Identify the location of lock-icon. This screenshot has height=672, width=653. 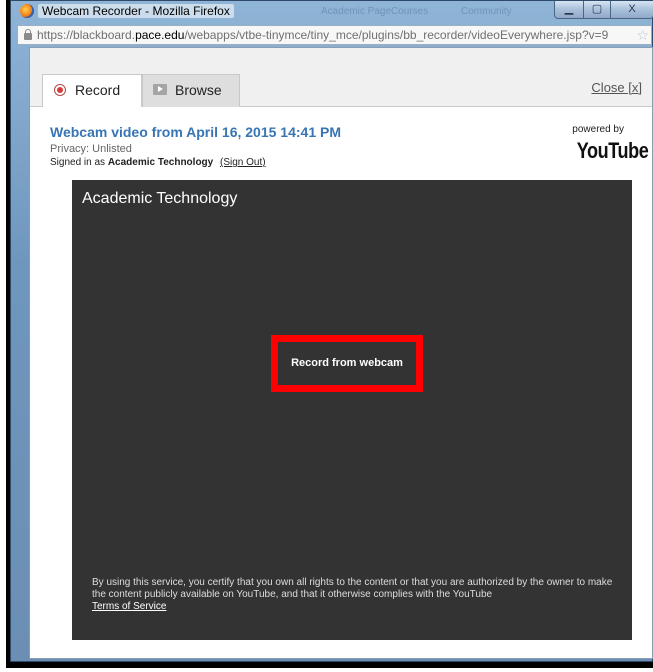
(28, 34).